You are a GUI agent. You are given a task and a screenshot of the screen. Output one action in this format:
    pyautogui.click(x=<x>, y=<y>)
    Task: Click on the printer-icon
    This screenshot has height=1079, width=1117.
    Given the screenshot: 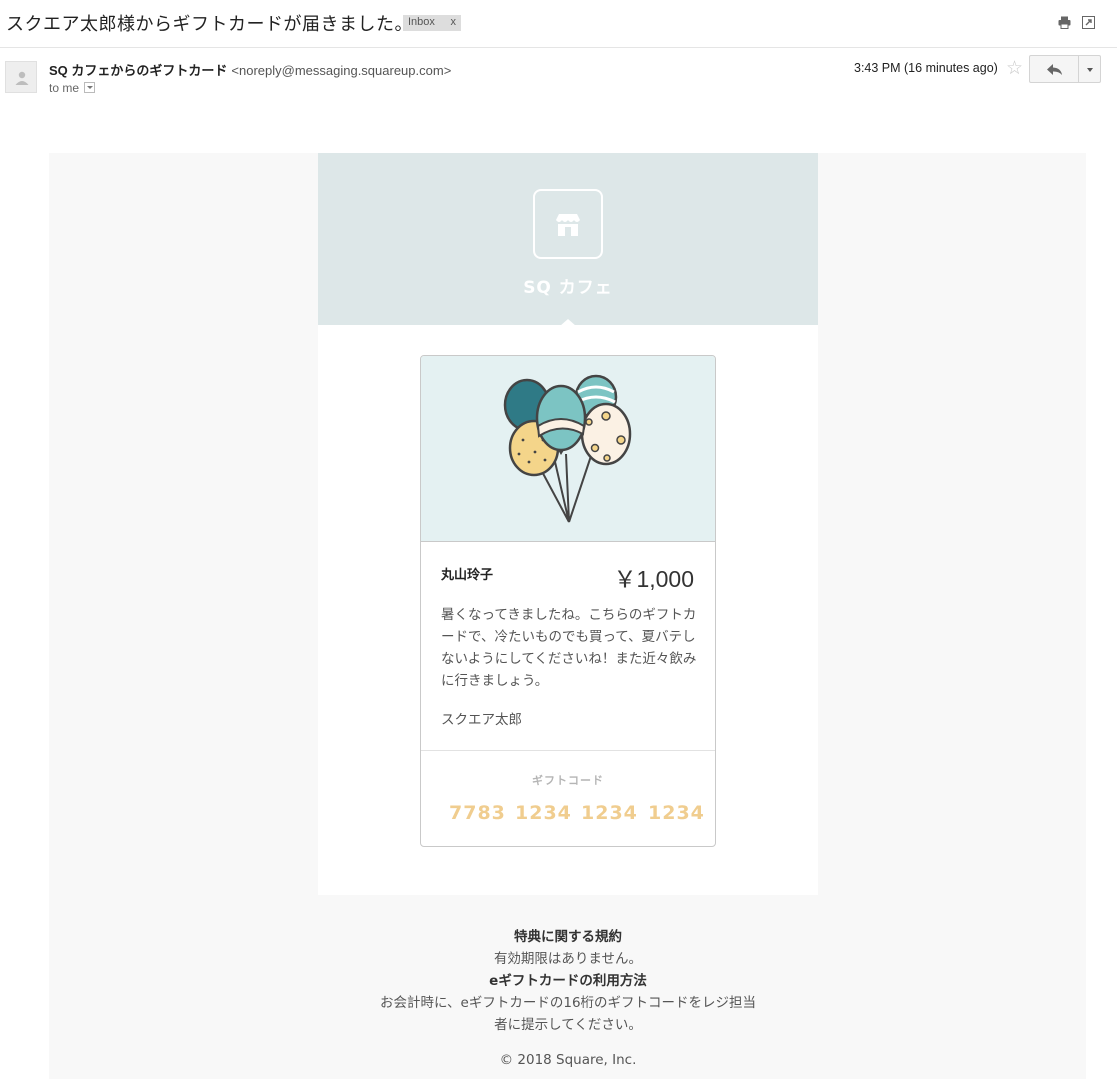 What is the action you would take?
    pyautogui.click(x=1064, y=21)
    